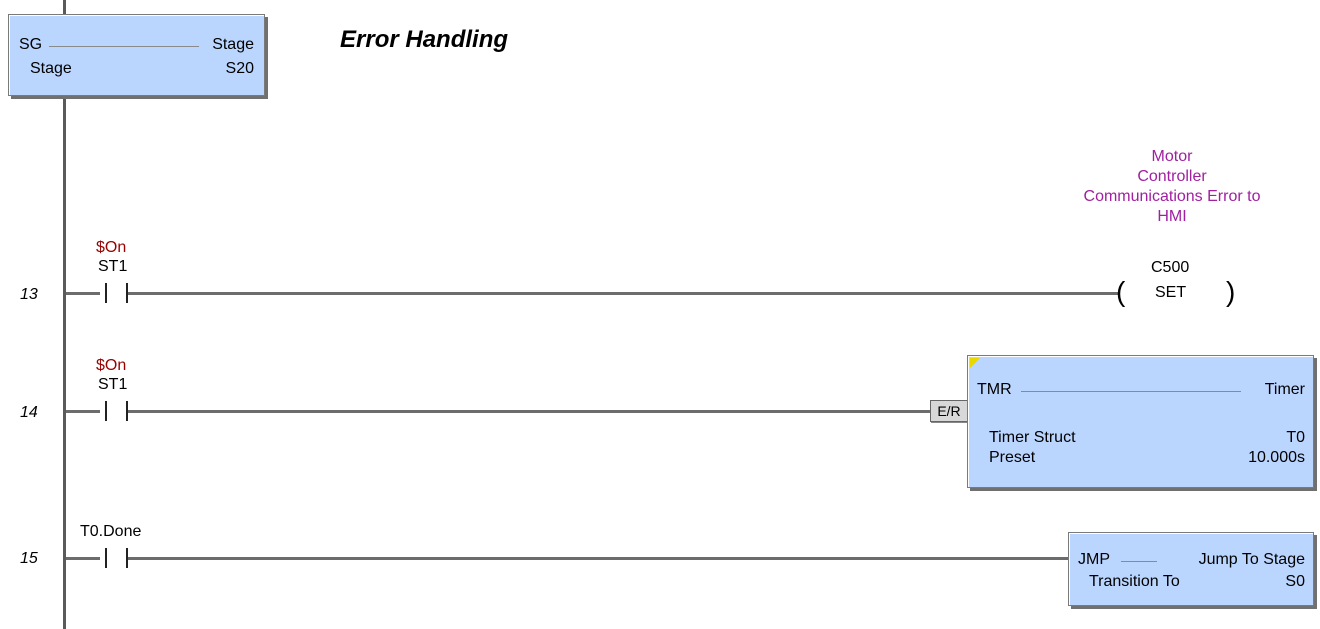  What do you see at coordinates (1251, 559) in the screenshot?
I see `jump-name: Jump To Stage` at bounding box center [1251, 559].